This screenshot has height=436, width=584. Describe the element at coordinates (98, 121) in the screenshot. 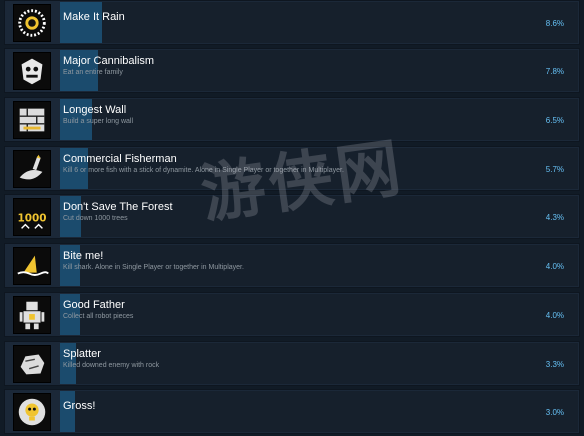

I see `achievement-description: Build a super long wall` at that location.